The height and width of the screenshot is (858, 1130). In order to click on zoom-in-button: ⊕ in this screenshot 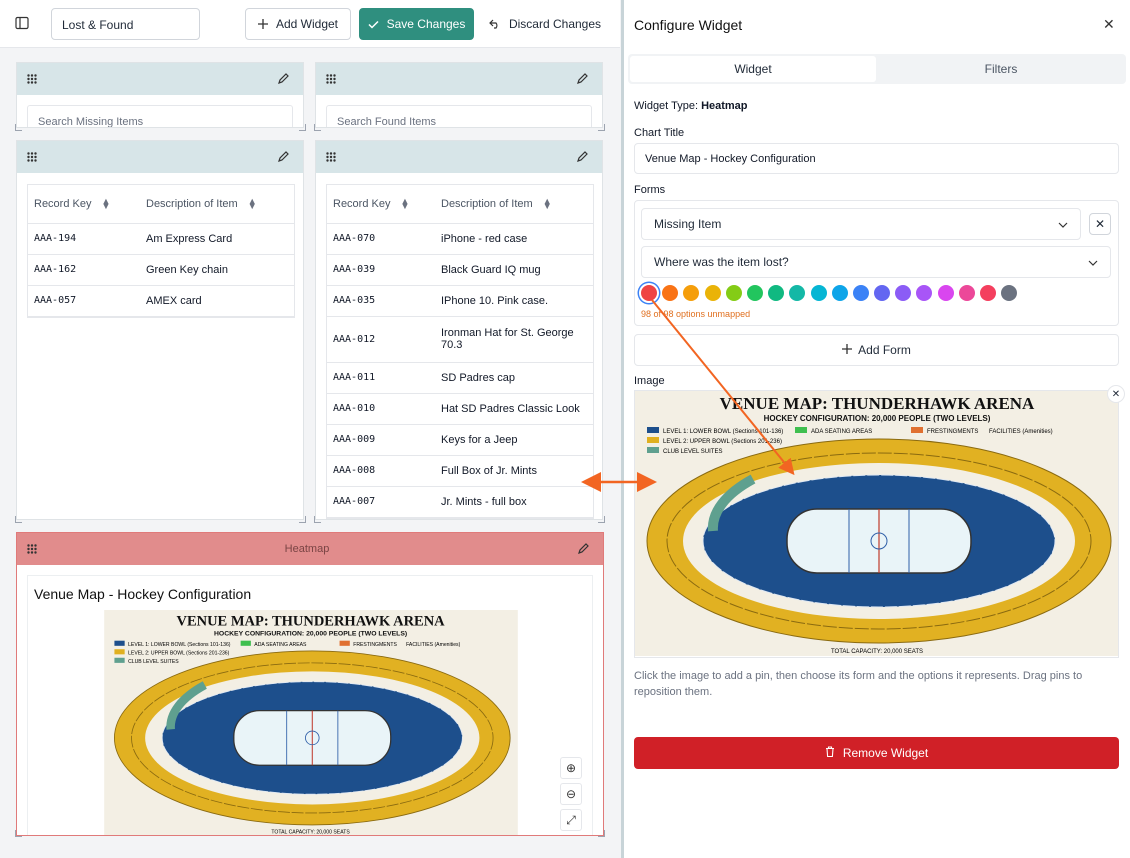, I will do `click(571, 768)`.